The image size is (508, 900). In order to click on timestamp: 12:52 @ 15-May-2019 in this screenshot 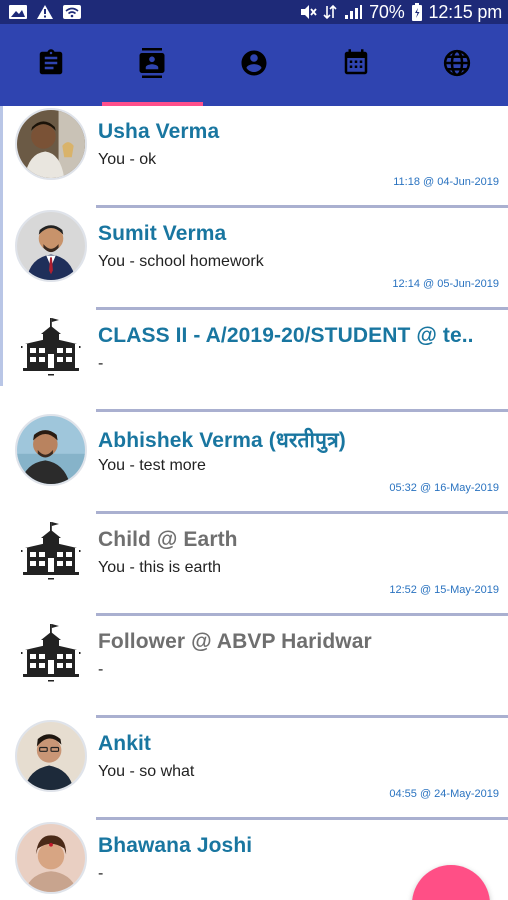, I will do `click(444, 590)`.